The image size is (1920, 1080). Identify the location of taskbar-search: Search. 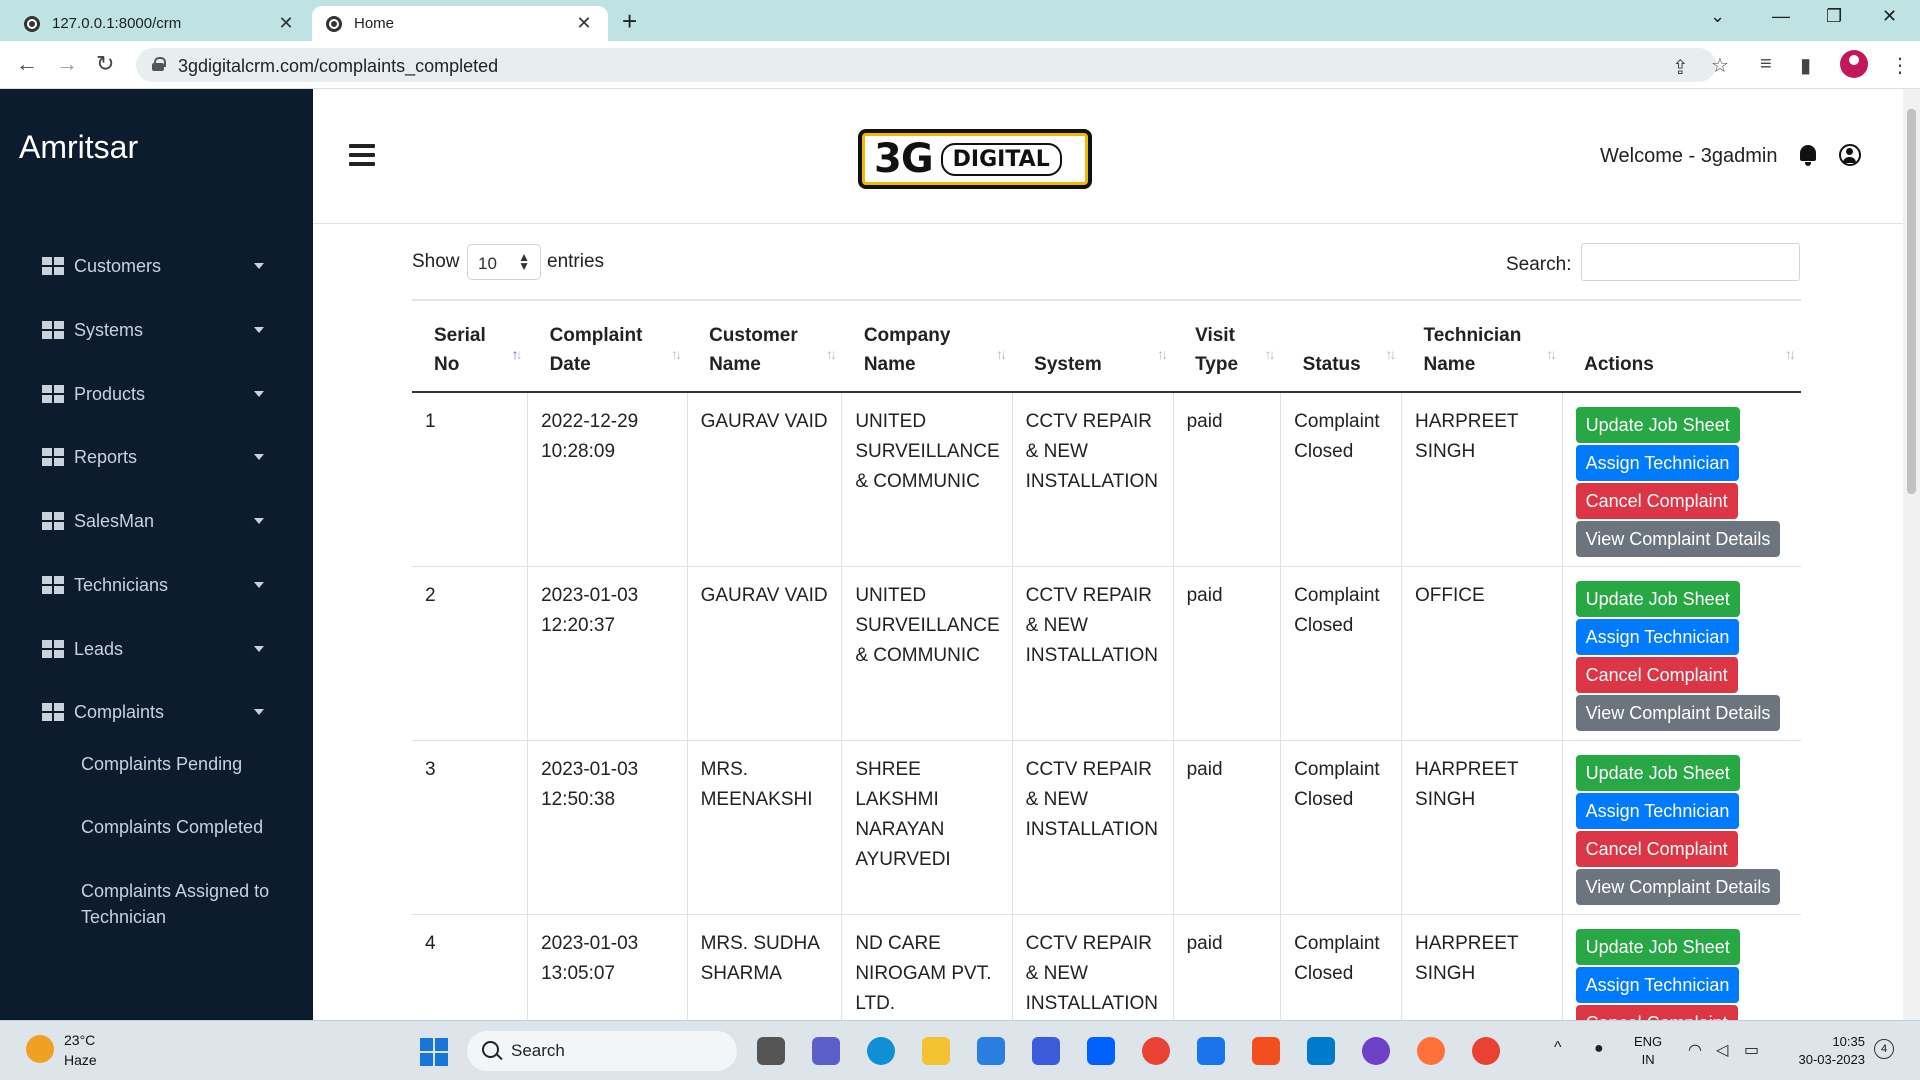
(602, 1051).